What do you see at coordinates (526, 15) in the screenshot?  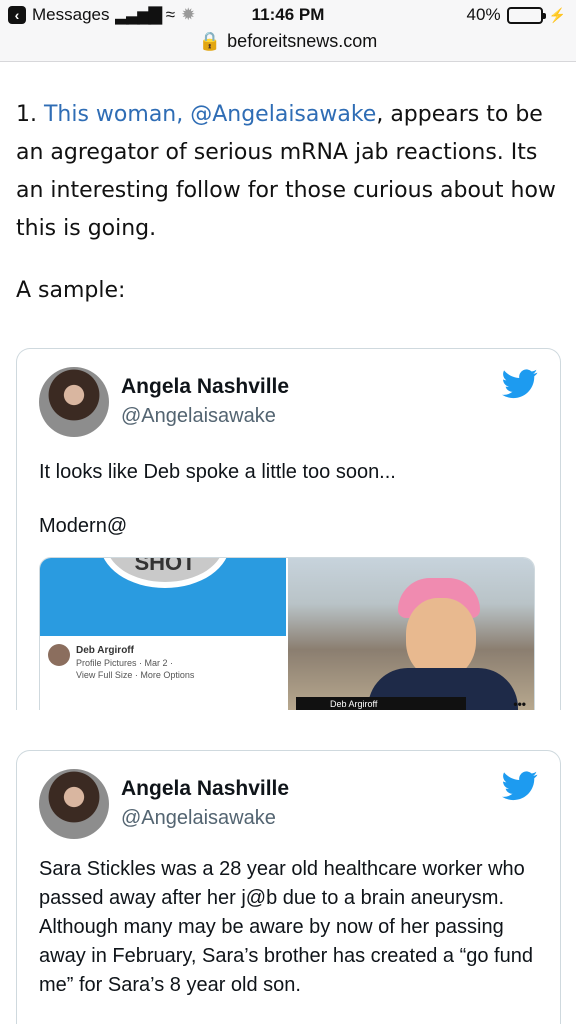 I see `battery-icon` at bounding box center [526, 15].